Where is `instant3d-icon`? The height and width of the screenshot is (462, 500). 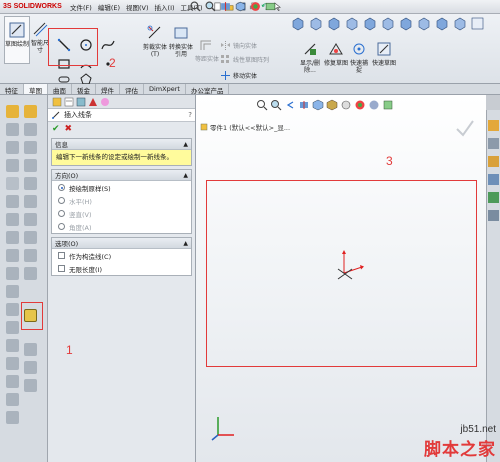 instant3d-icon is located at coordinates (12, 363).